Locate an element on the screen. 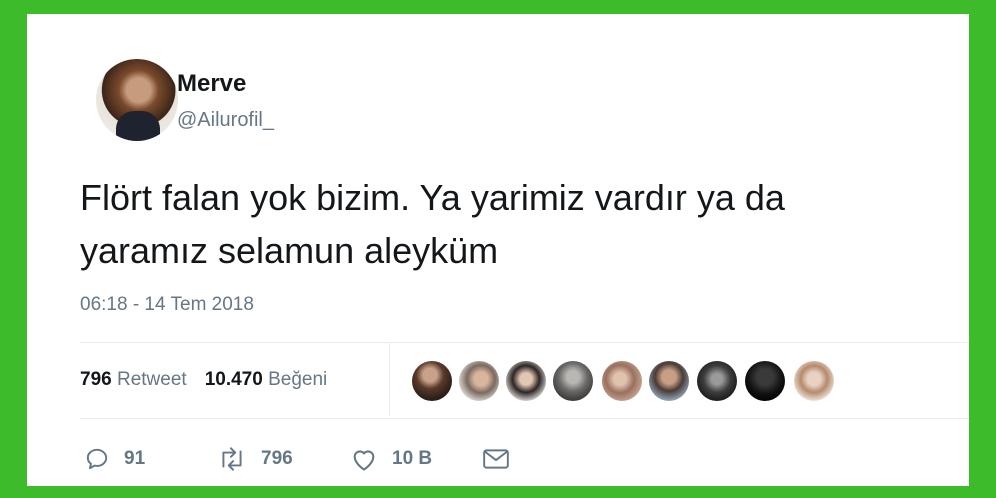  like-stat-label: Beğeni is located at coordinates (298, 379).